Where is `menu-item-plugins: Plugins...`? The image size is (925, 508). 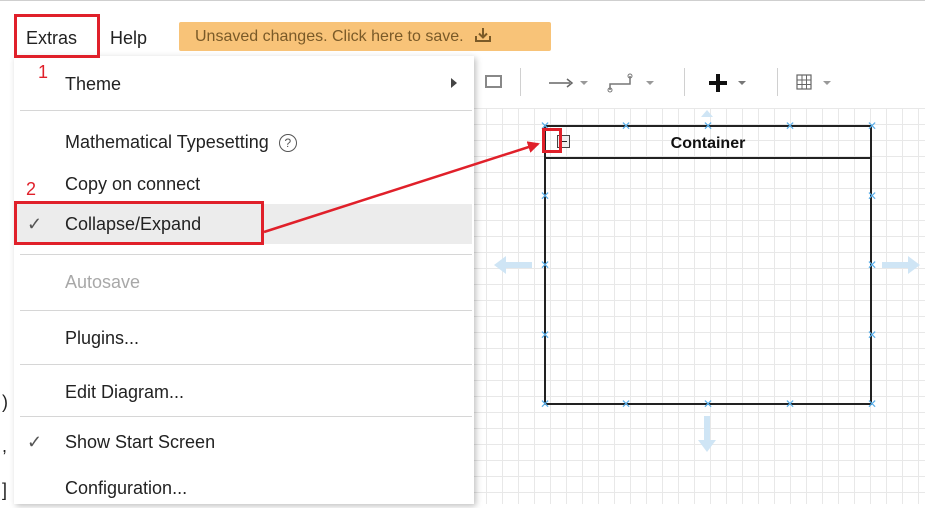 menu-item-plugins: Plugins... is located at coordinates (243, 338).